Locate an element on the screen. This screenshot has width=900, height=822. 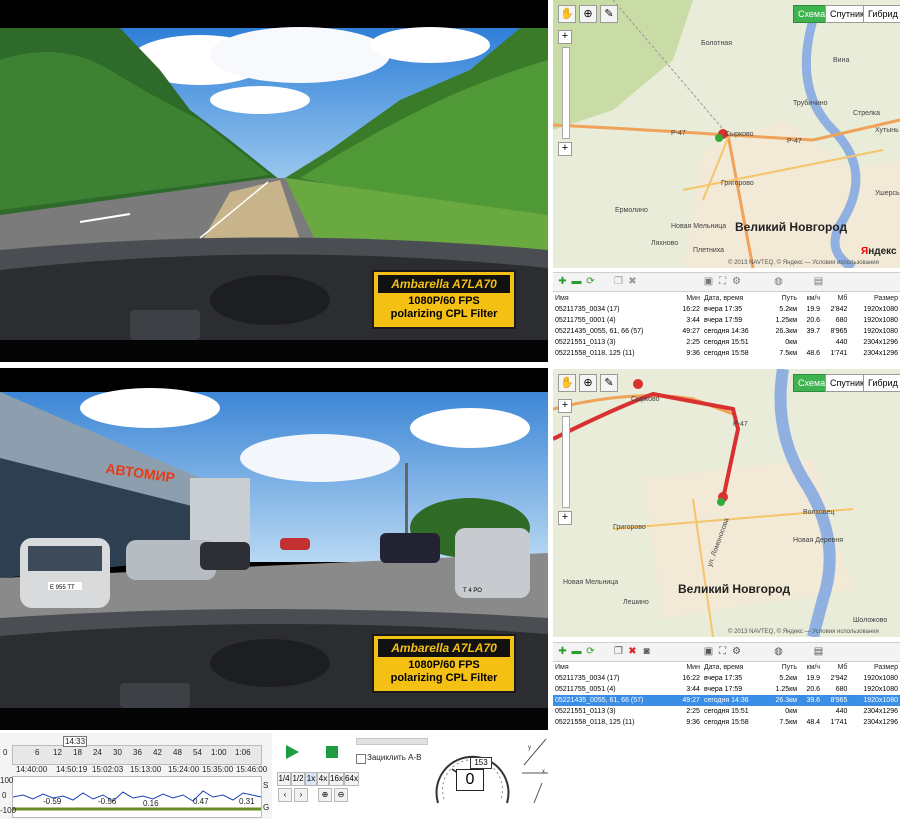
sensor-graph: -0.59 -0.56 0.16 0.47 0.31 is located at coordinates (137, 797).